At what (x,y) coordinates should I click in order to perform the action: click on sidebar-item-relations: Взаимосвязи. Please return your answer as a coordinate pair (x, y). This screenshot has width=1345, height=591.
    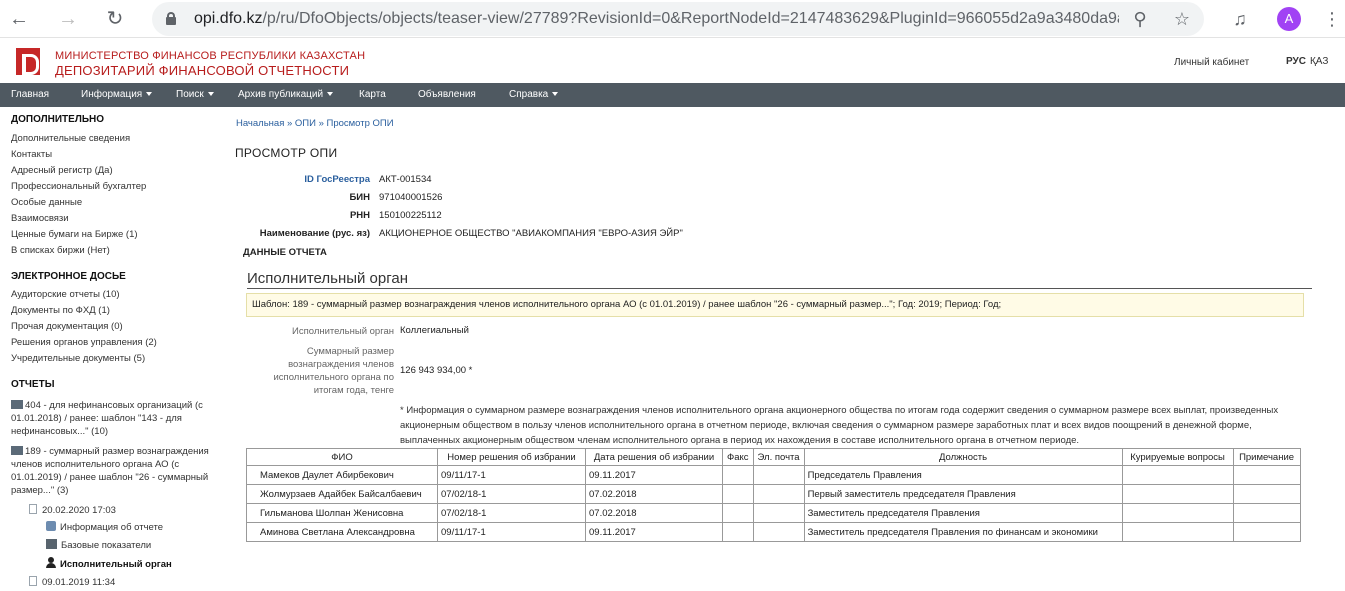
    Looking at the image, I should click on (40, 218).